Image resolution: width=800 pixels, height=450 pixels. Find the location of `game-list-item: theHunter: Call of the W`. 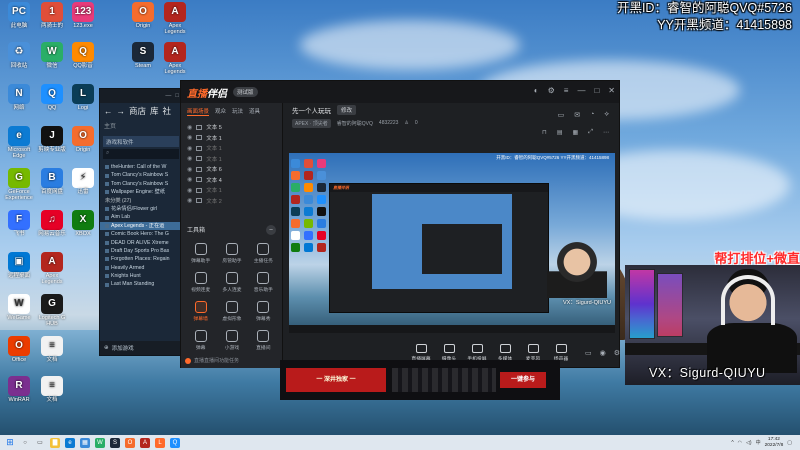

game-list-item: theHunter: Call of the W is located at coordinates (141, 167).